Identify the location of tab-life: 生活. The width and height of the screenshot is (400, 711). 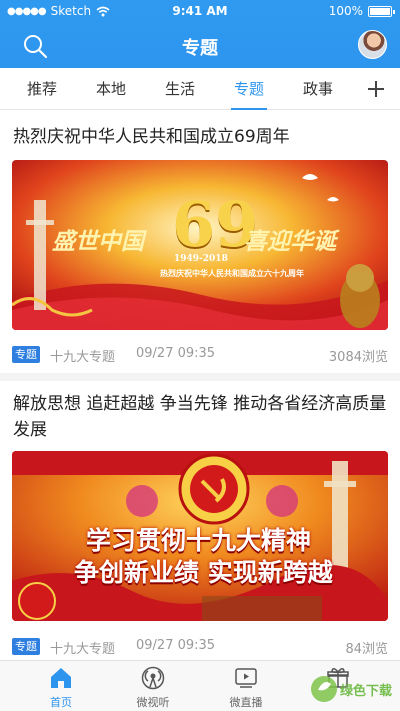
(180, 89).